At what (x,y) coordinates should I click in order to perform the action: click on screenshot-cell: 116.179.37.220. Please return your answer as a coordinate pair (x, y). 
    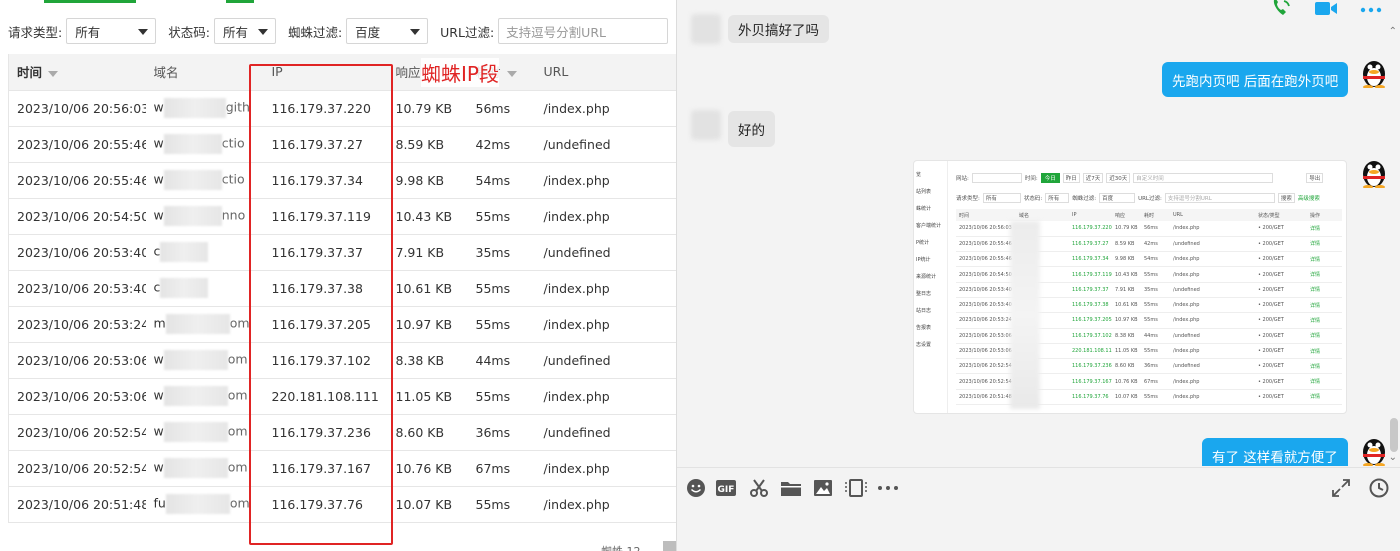
    Looking at the image, I should click on (1090, 229).